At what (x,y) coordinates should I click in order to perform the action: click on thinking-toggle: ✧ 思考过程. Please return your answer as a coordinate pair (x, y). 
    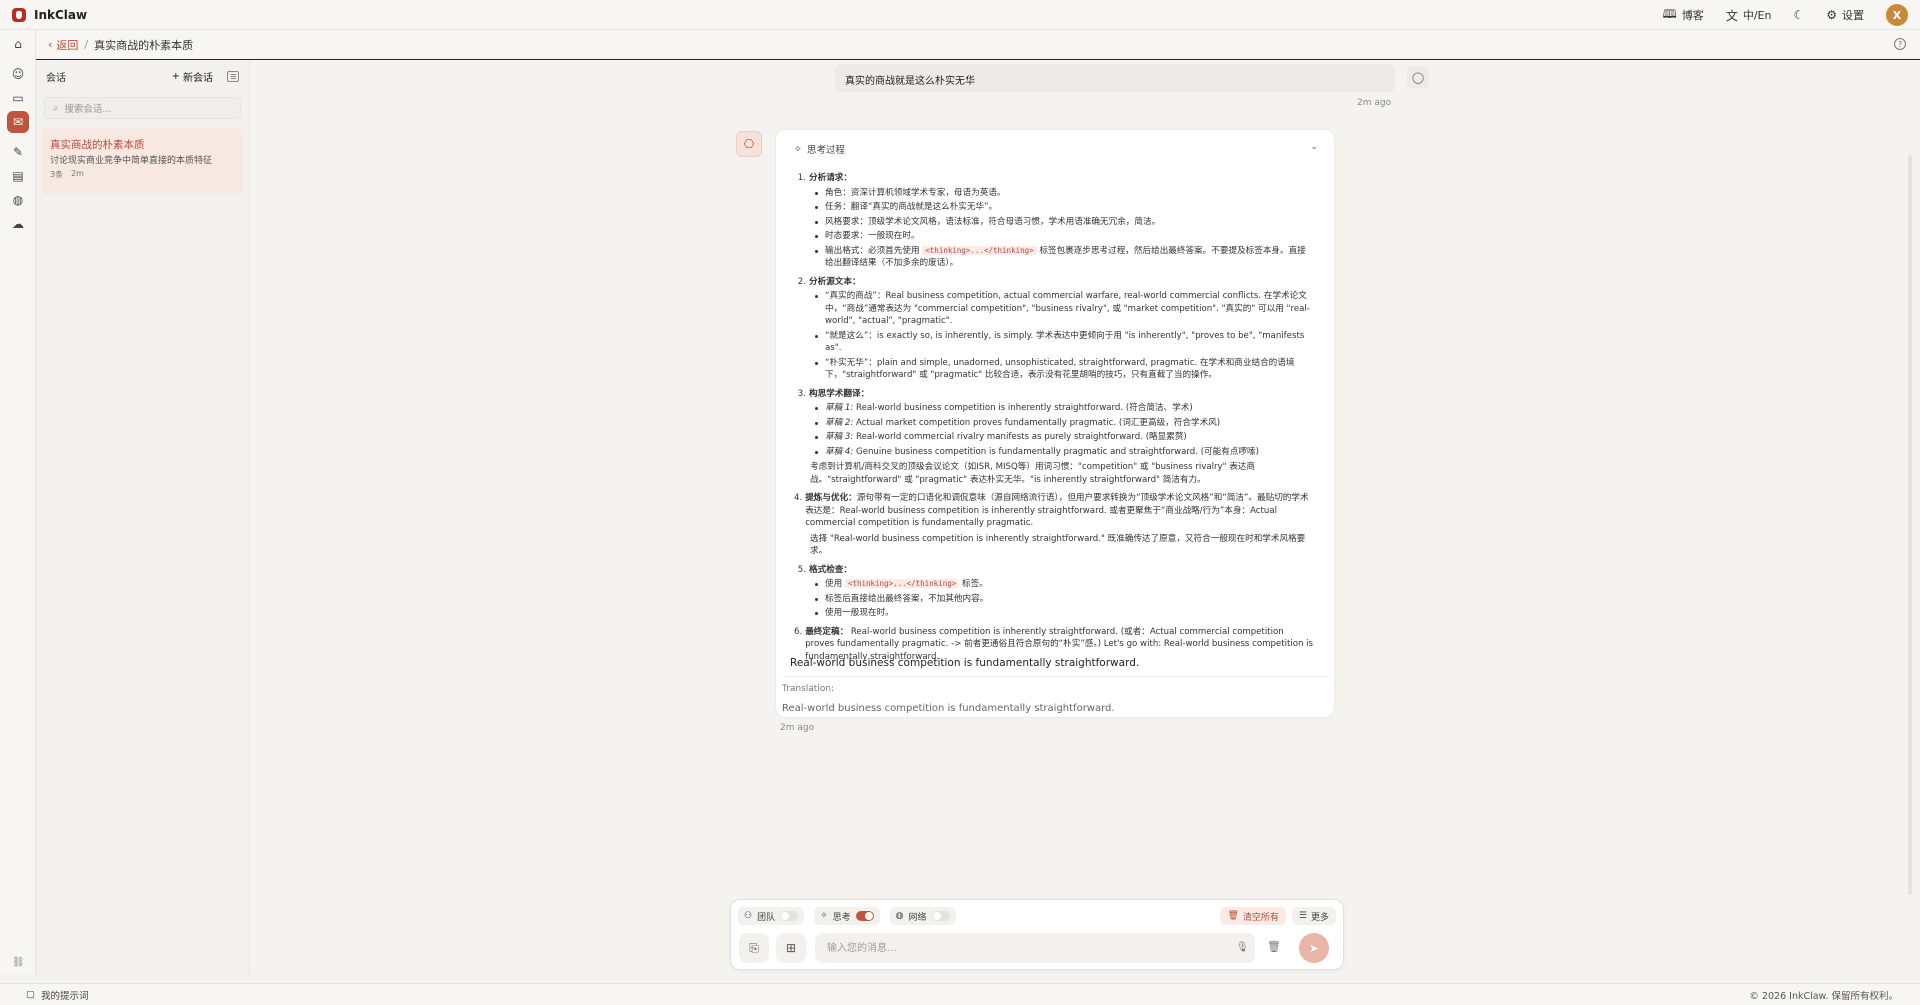
    Looking at the image, I should click on (819, 149).